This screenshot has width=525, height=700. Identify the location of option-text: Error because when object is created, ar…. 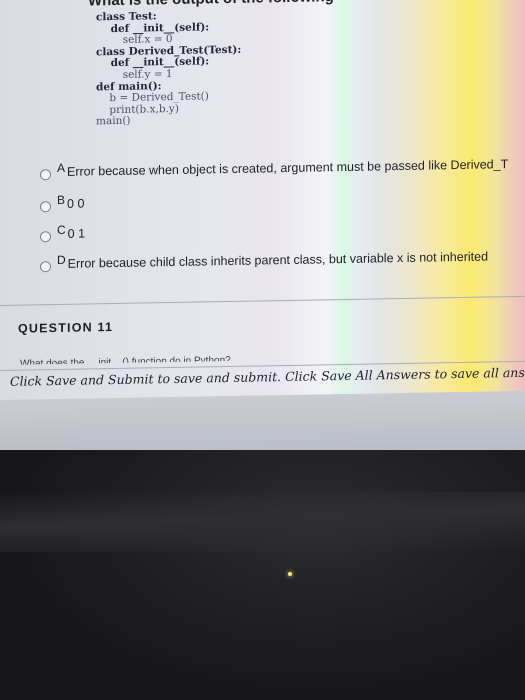
(288, 168).